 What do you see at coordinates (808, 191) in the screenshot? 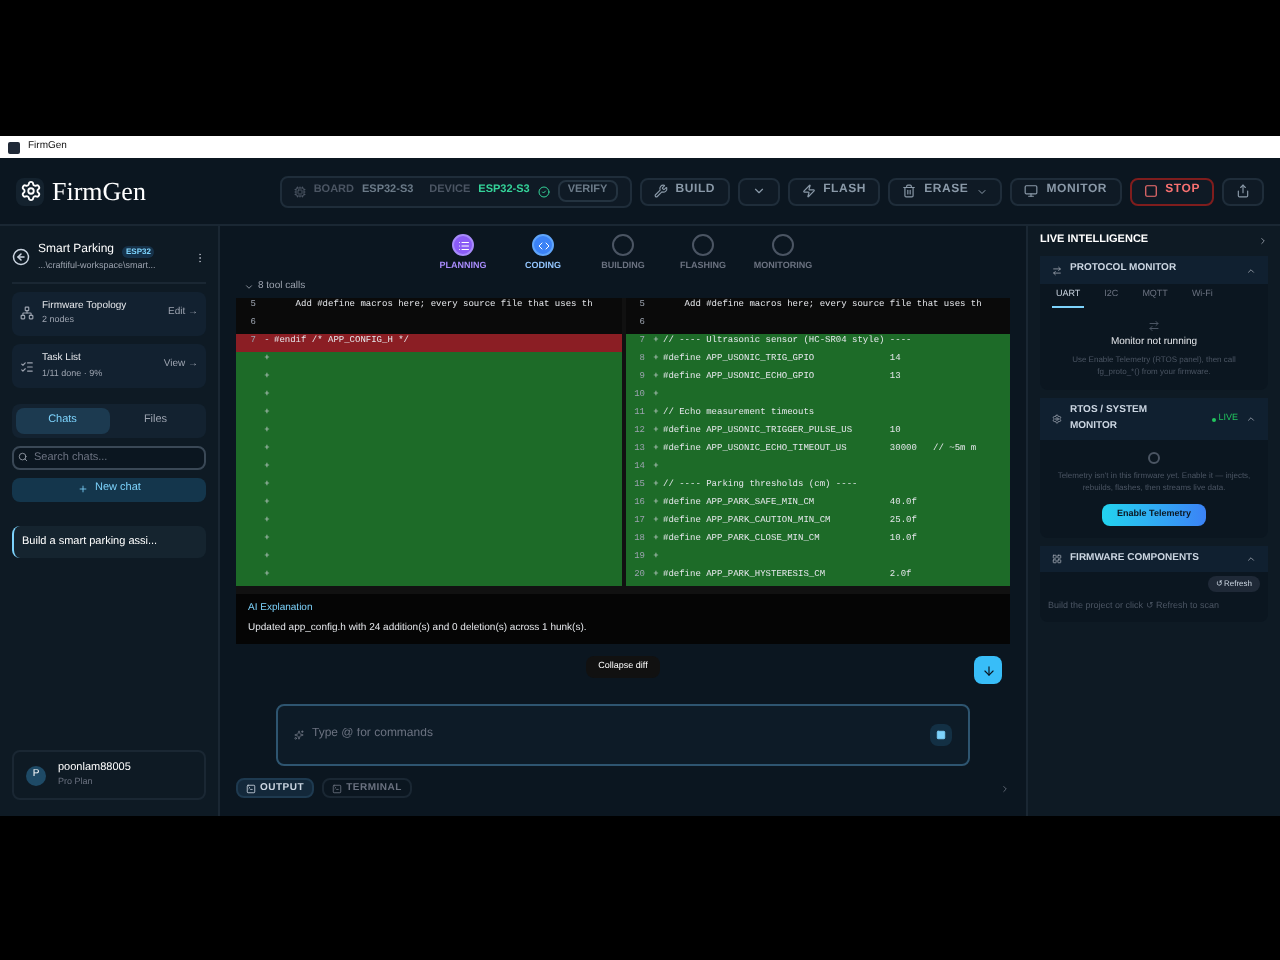
I see `flash-icon` at bounding box center [808, 191].